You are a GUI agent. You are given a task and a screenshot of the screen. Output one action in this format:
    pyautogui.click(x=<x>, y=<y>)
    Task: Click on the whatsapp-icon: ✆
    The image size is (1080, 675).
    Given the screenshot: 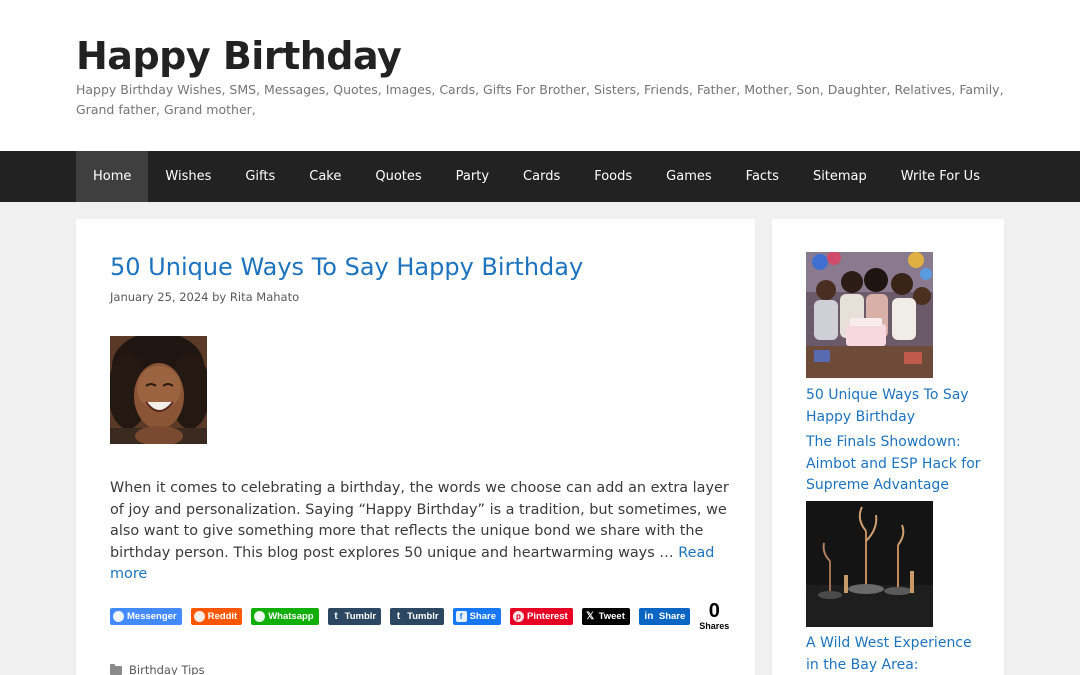 What is the action you would take?
    pyautogui.click(x=260, y=616)
    